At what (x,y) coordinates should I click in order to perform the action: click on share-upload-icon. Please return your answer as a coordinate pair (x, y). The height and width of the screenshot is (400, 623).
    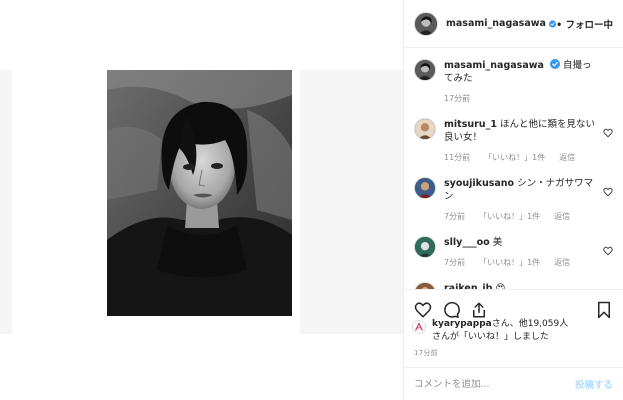
    Looking at the image, I should click on (479, 309).